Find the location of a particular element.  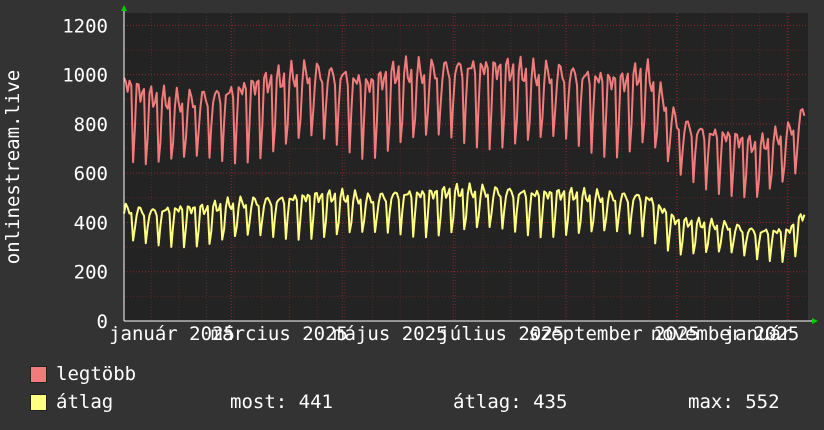

x-tick-label: május 2025 is located at coordinates (390, 334).